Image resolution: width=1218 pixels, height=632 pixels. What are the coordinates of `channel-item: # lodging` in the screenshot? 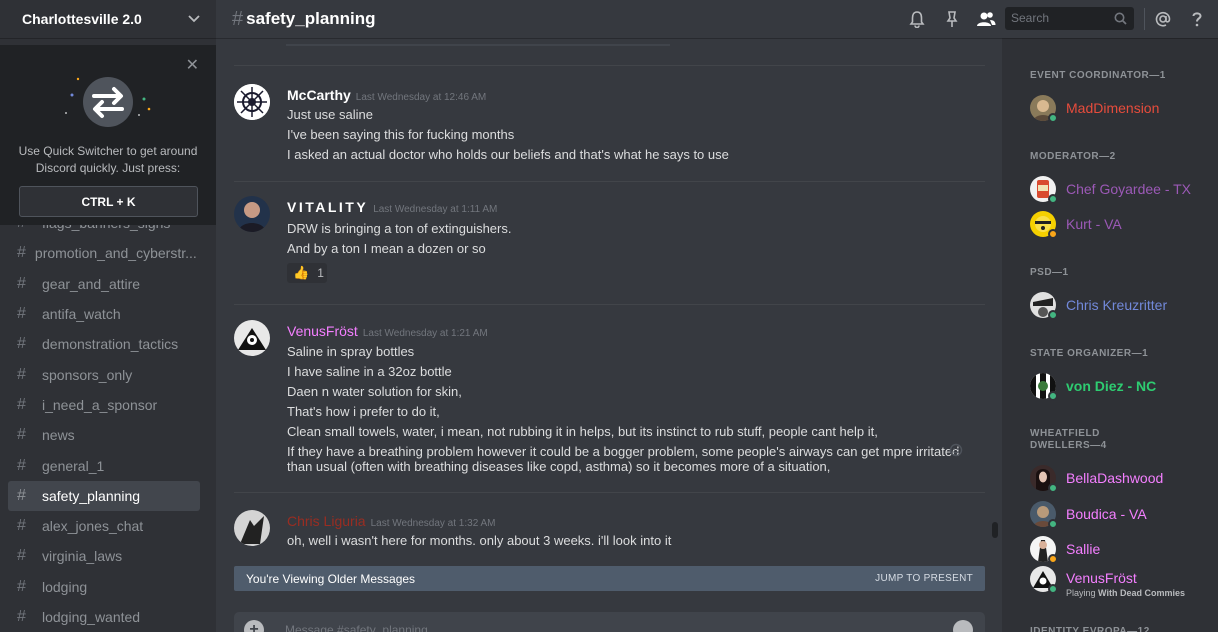 It's located at (104, 587).